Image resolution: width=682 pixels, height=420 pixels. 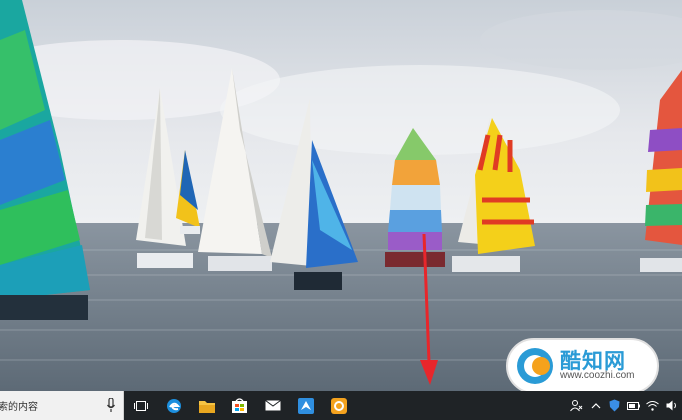 What do you see at coordinates (19, 405) in the screenshot?
I see `search-box-text: 索的内容` at bounding box center [19, 405].